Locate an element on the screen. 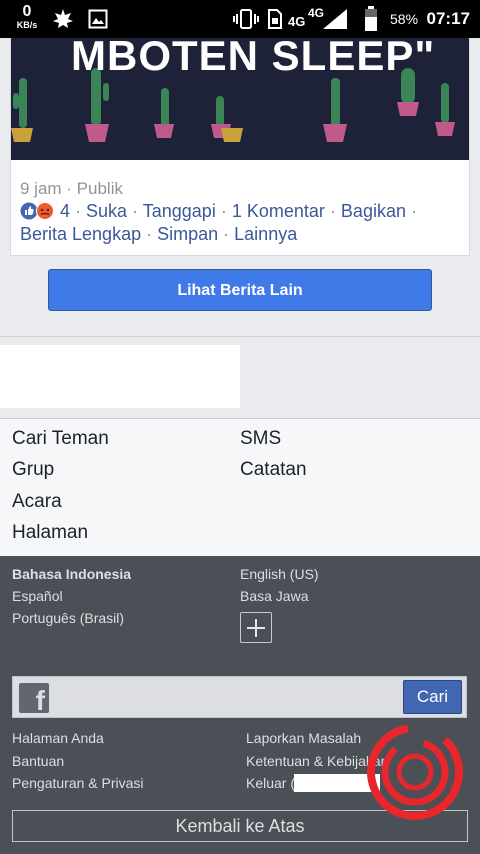  image-notification-icon is located at coordinates (98, 19).